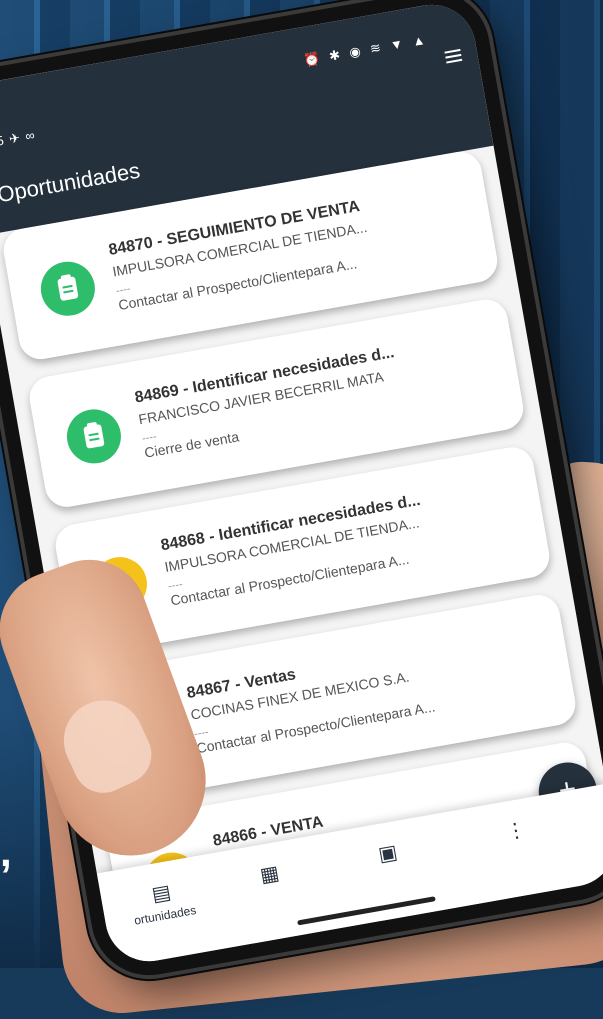  I want to click on nav-item-calendar: ▦, so click(269, 873).